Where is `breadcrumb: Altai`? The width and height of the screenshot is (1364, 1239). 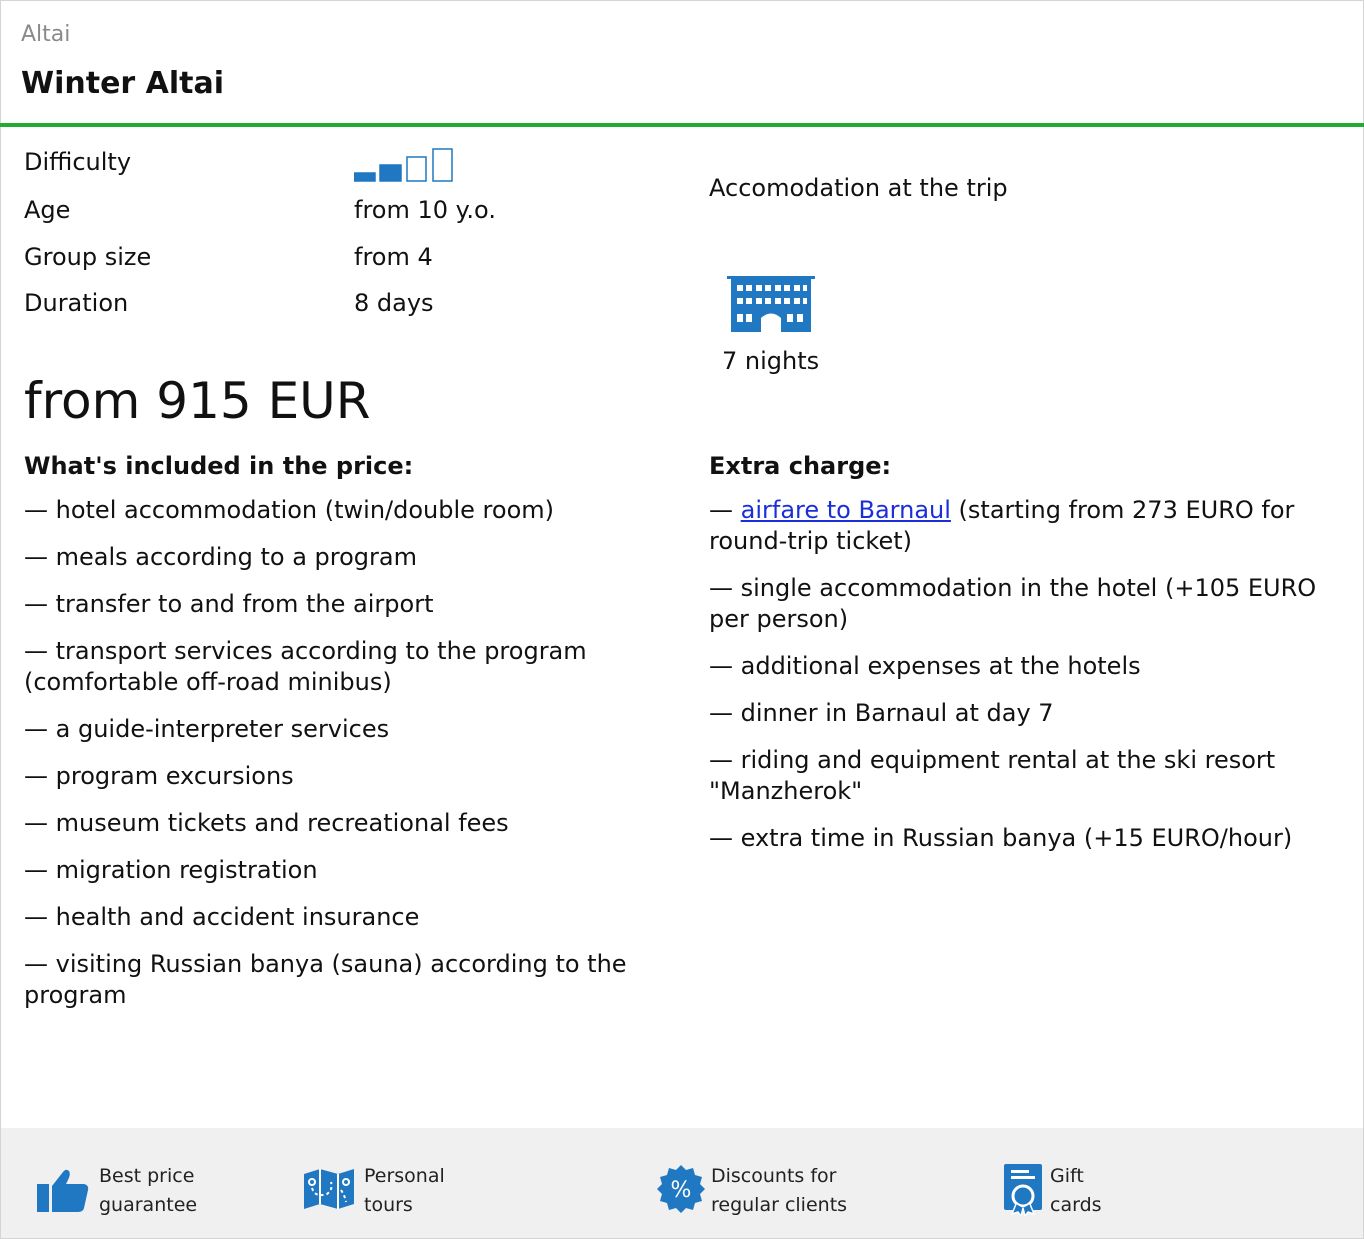 breadcrumb: Altai is located at coordinates (45, 34).